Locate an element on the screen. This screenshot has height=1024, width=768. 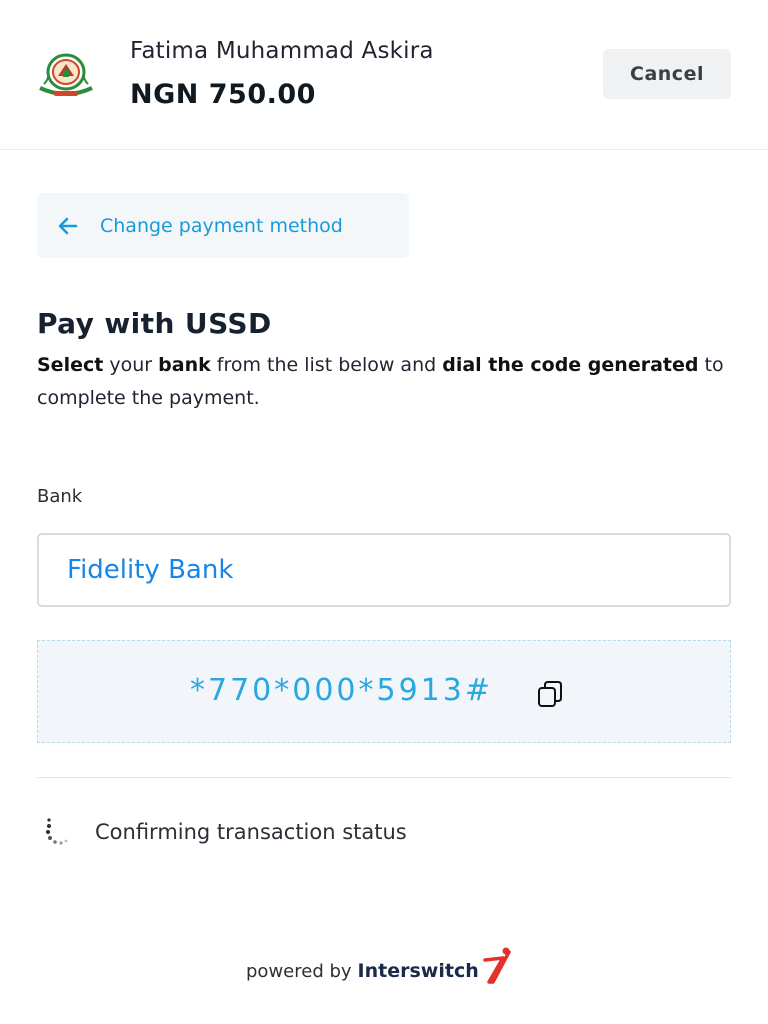
status-text: Confirming transaction status is located at coordinates (251, 832).